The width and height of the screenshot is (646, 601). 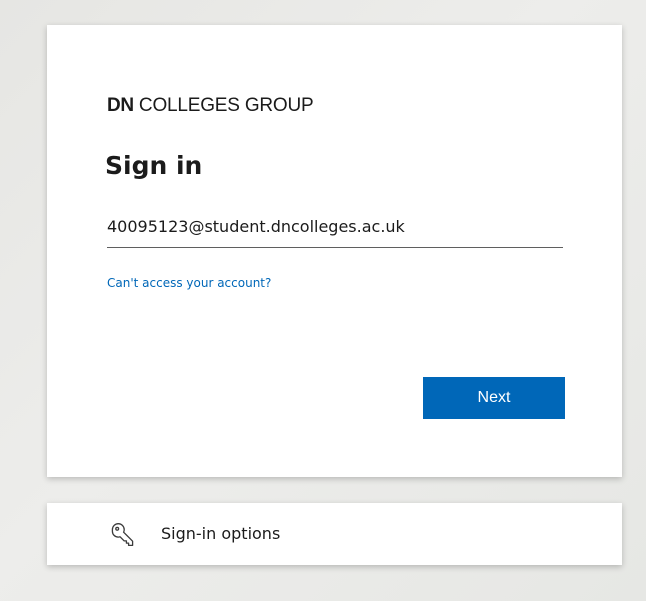 What do you see at coordinates (256, 226) in the screenshot?
I see `email-field-value: 40095123@student.dncolleges.ac.uk` at bounding box center [256, 226].